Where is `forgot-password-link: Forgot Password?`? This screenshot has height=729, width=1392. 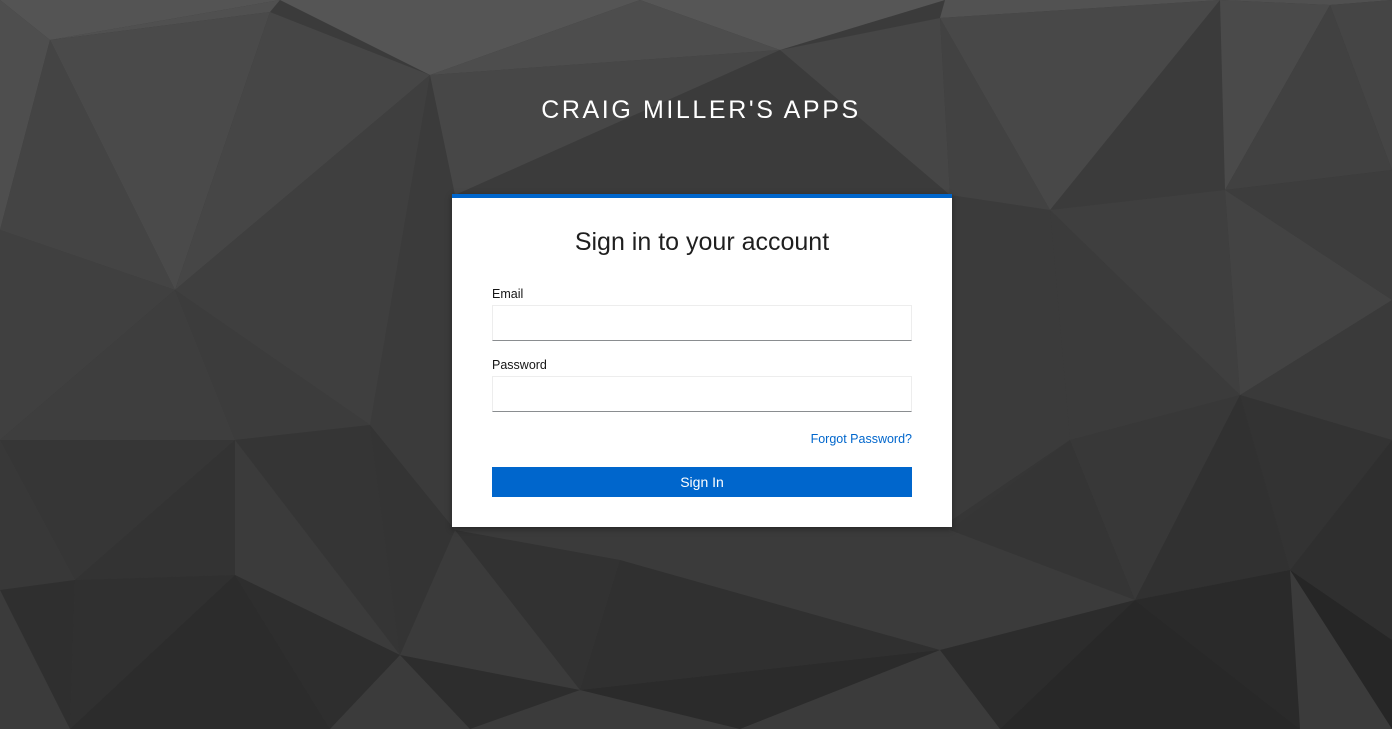
forgot-password-link: Forgot Password? is located at coordinates (861, 439).